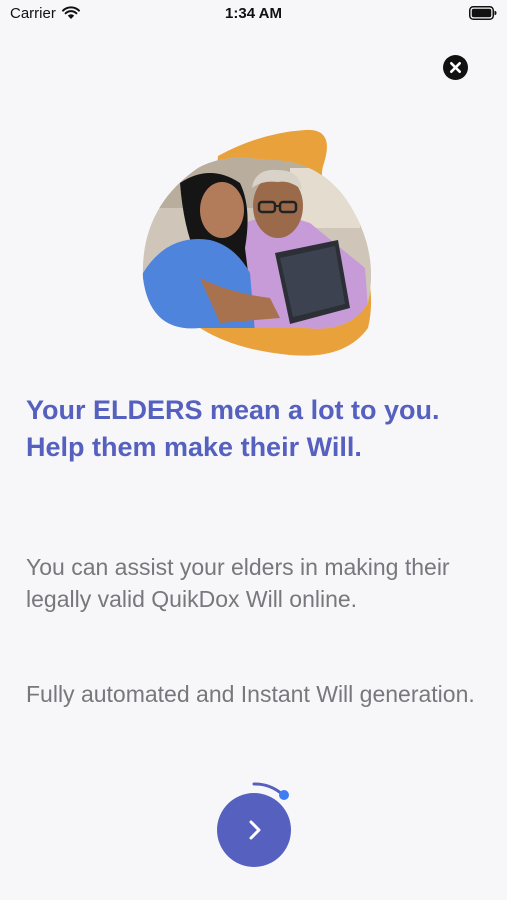 The image size is (507, 900). I want to click on next-button, so click(254, 830).